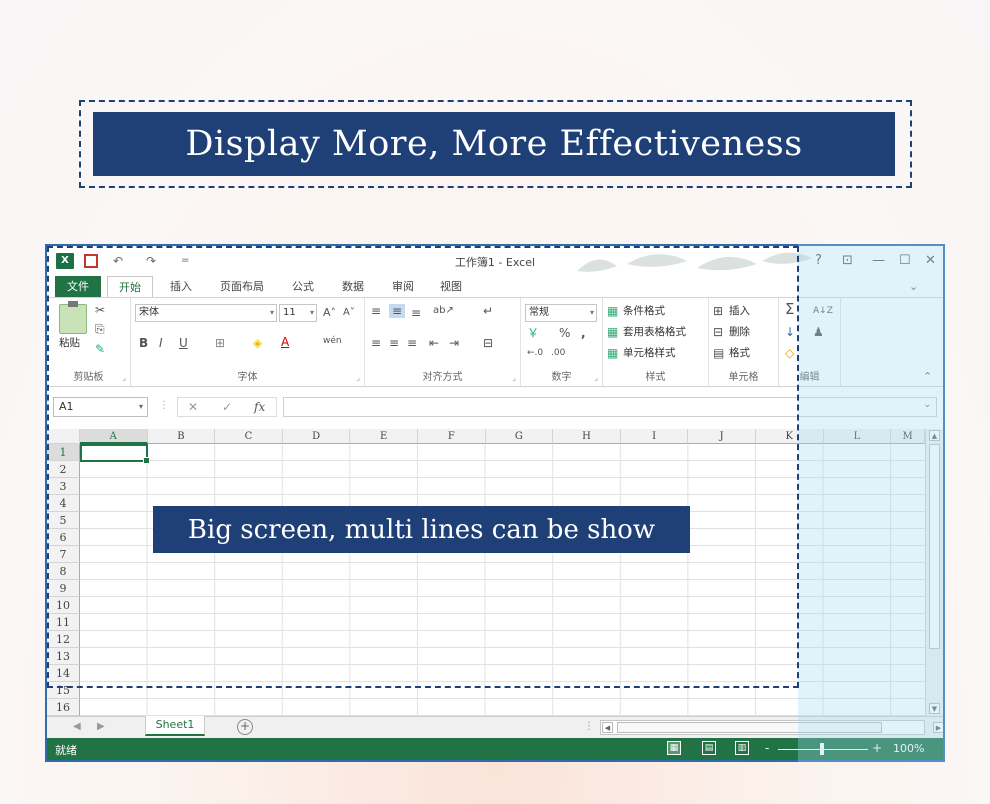  What do you see at coordinates (130, 286) in the screenshot?
I see `tab-home: 开始` at bounding box center [130, 286].